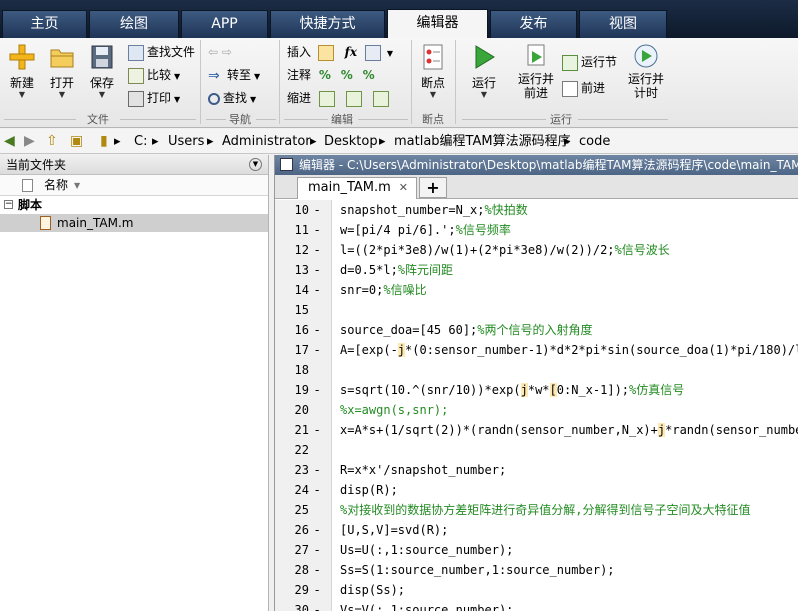 This screenshot has width=798, height=611. What do you see at coordinates (134, 24) in the screenshot?
I see `tab-plots: 绘图` at bounding box center [134, 24].